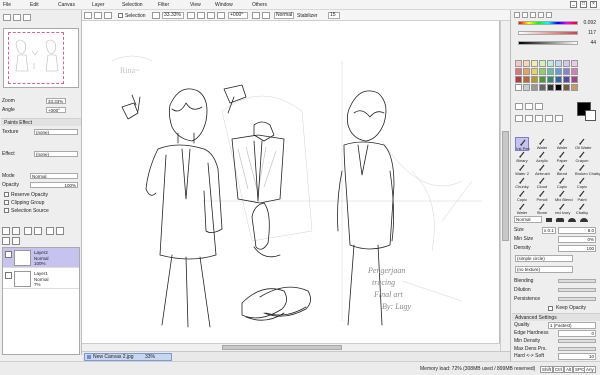  I want to click on lasso-tool-icon, so click(529, 106).